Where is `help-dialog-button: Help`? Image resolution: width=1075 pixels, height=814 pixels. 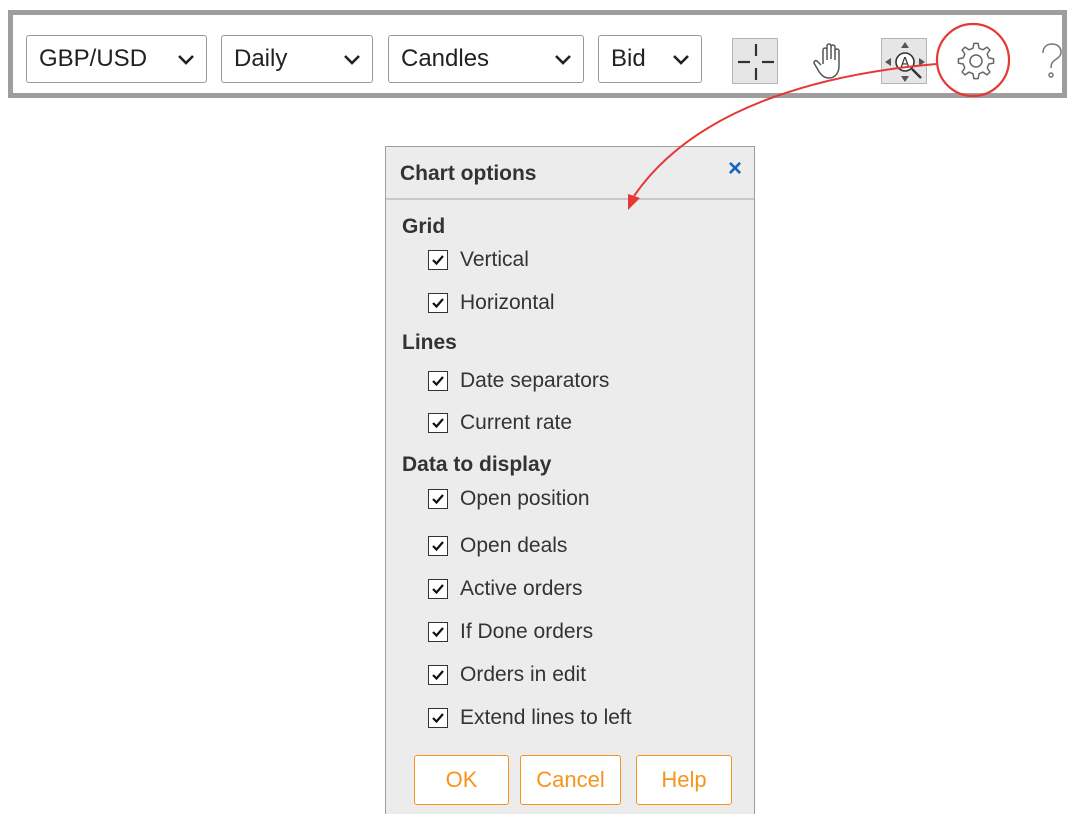 help-dialog-button: Help is located at coordinates (684, 780).